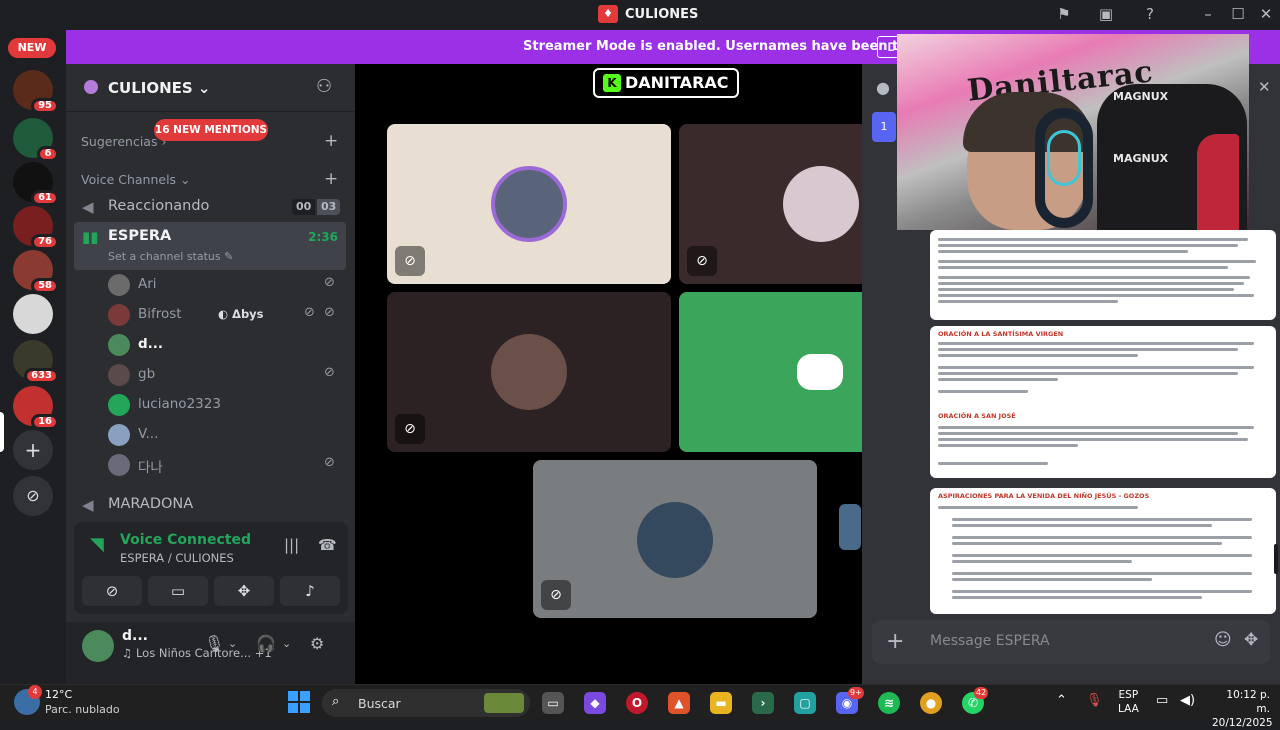  I want to click on inbox-icon: ▣, so click(1106, 14).